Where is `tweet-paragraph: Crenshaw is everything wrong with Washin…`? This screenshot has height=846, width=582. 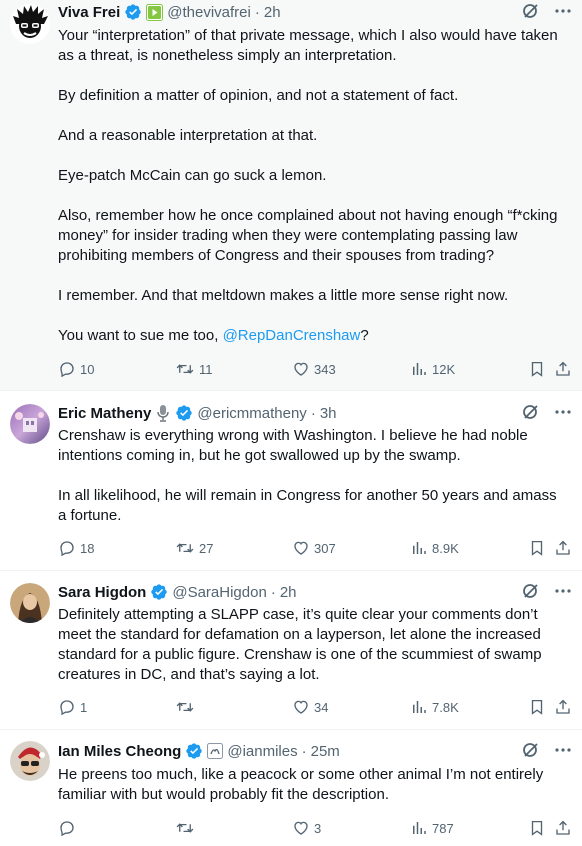 tweet-paragraph: Crenshaw is everything wrong with Washin… is located at coordinates (293, 445).